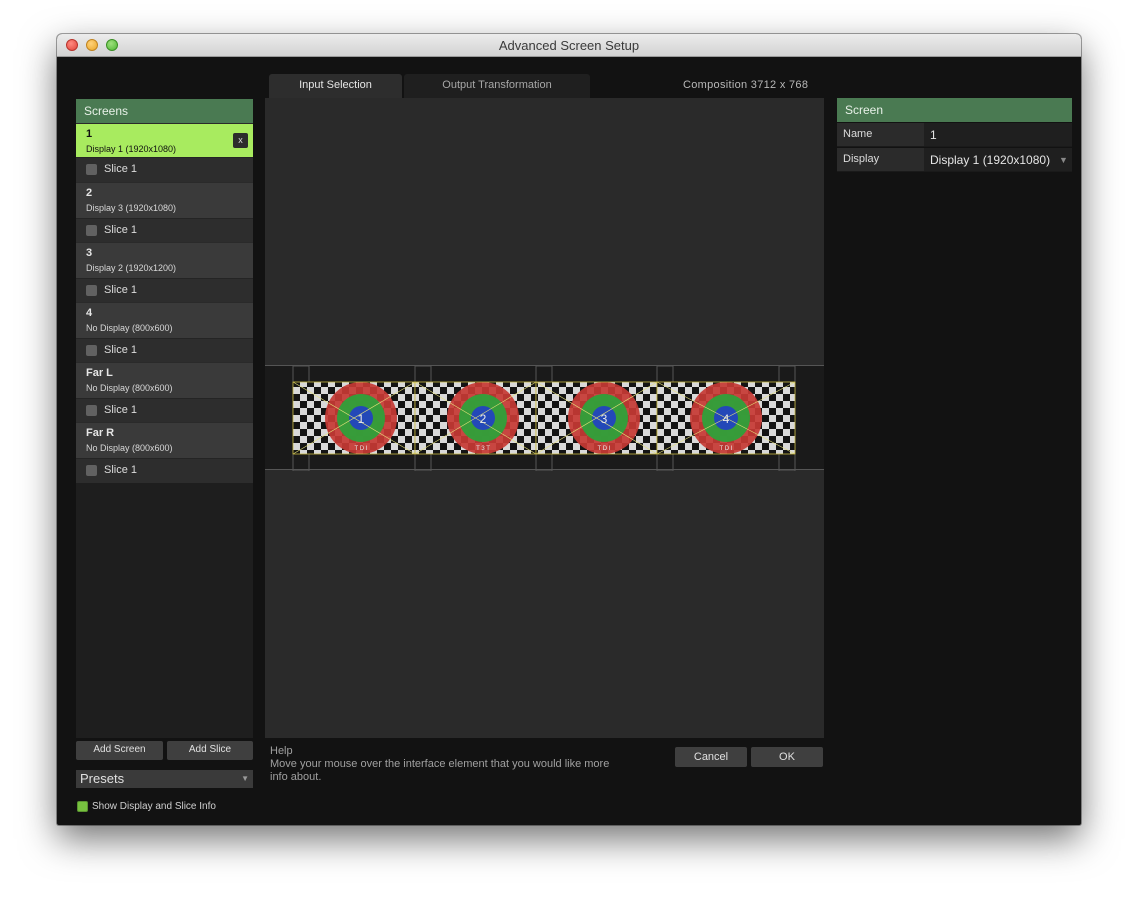  What do you see at coordinates (483, 449) in the screenshot?
I see `test-screen-caption: T 3 T` at bounding box center [483, 449].